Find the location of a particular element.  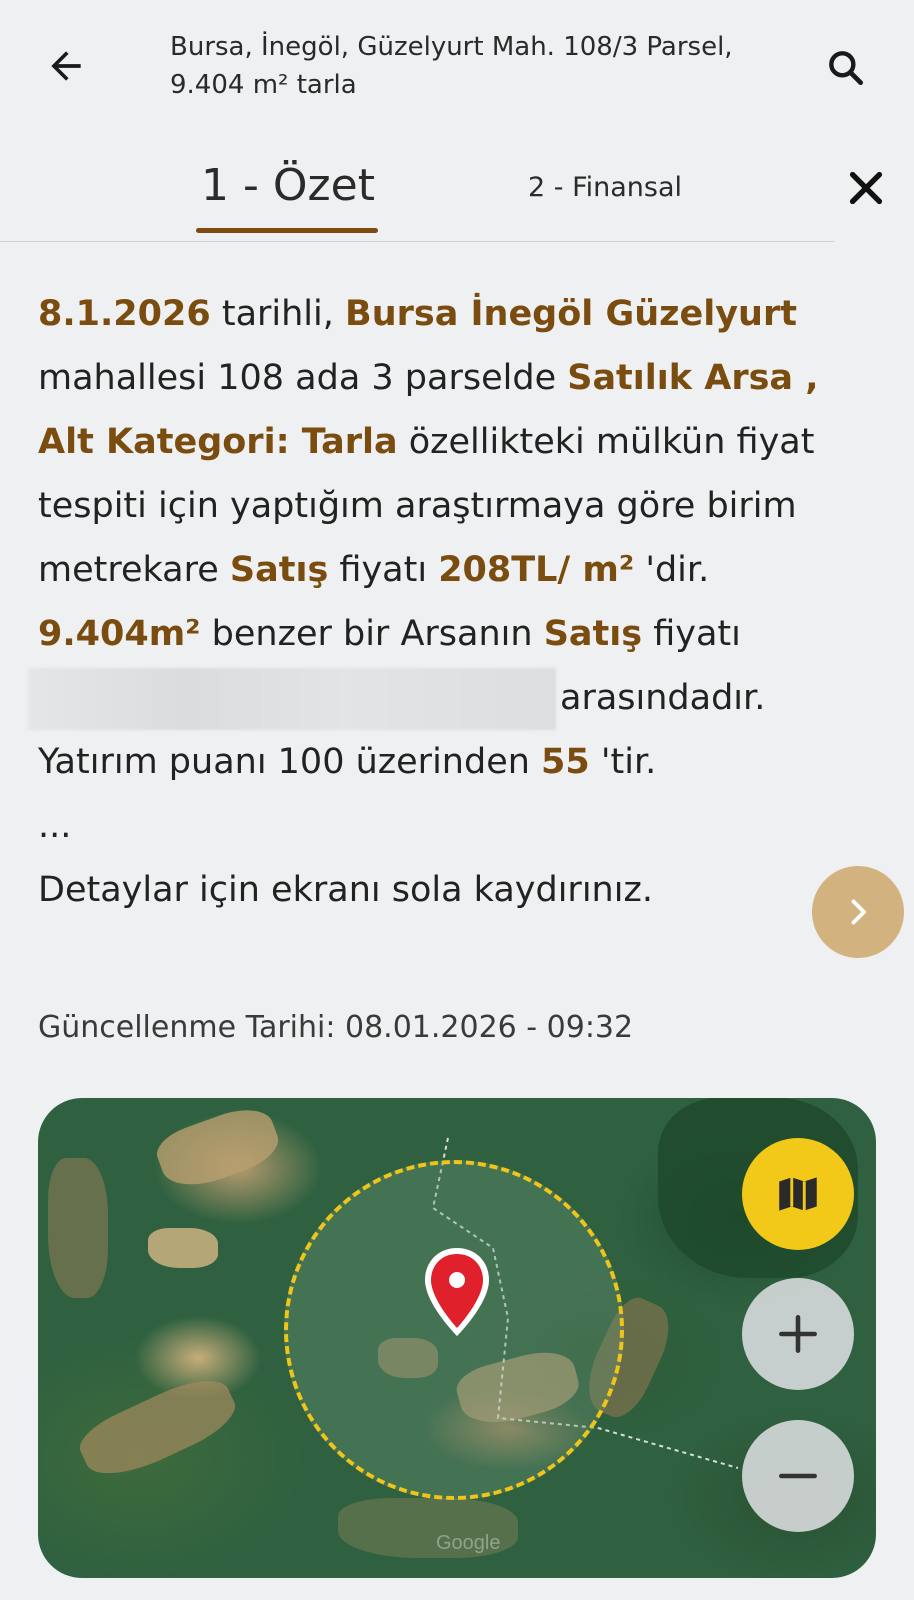

arrow-left-icon is located at coordinates (66, 66).